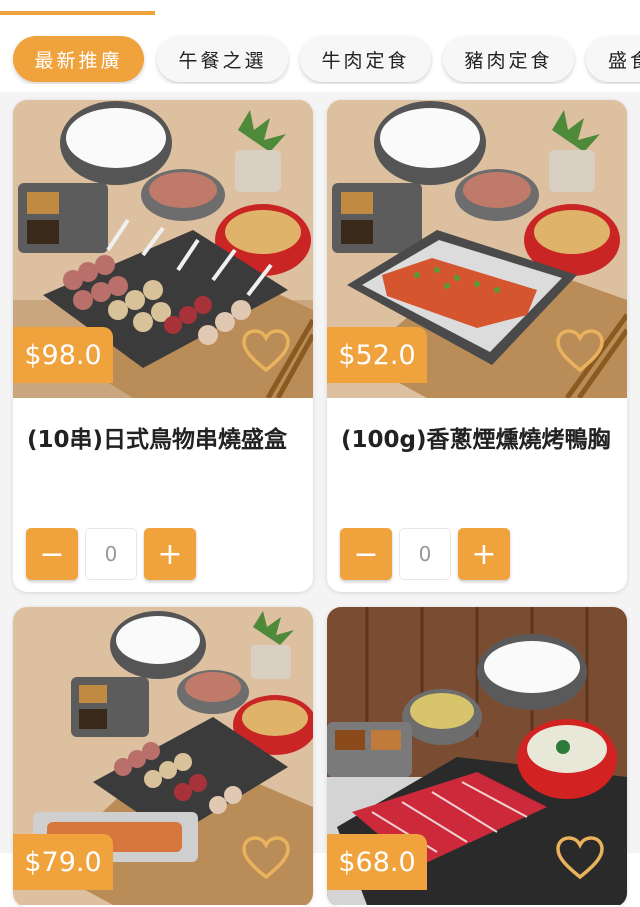 The width and height of the screenshot is (640, 907). Describe the element at coordinates (613, 59) in the screenshot. I see `category-tab-platter: 盛食` at that location.